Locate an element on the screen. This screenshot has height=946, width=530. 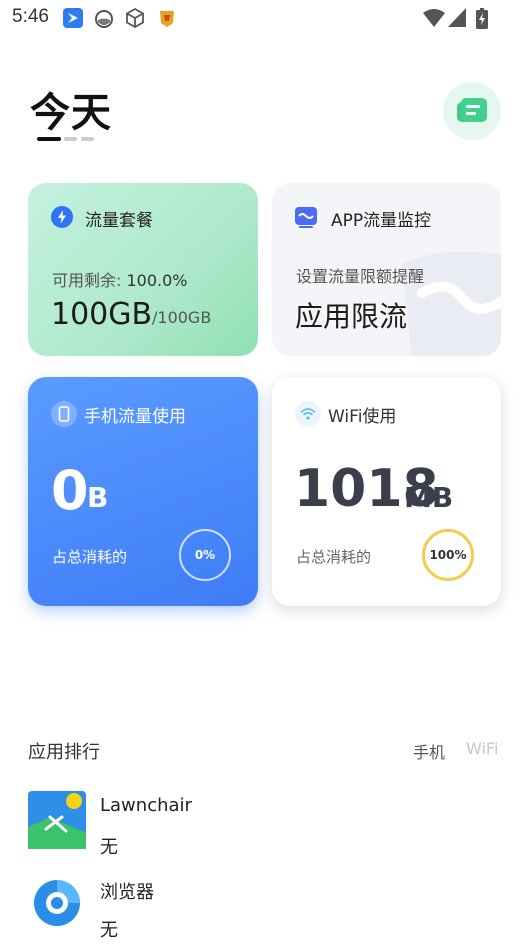
wave-decoration-icon is located at coordinates (451, 303).